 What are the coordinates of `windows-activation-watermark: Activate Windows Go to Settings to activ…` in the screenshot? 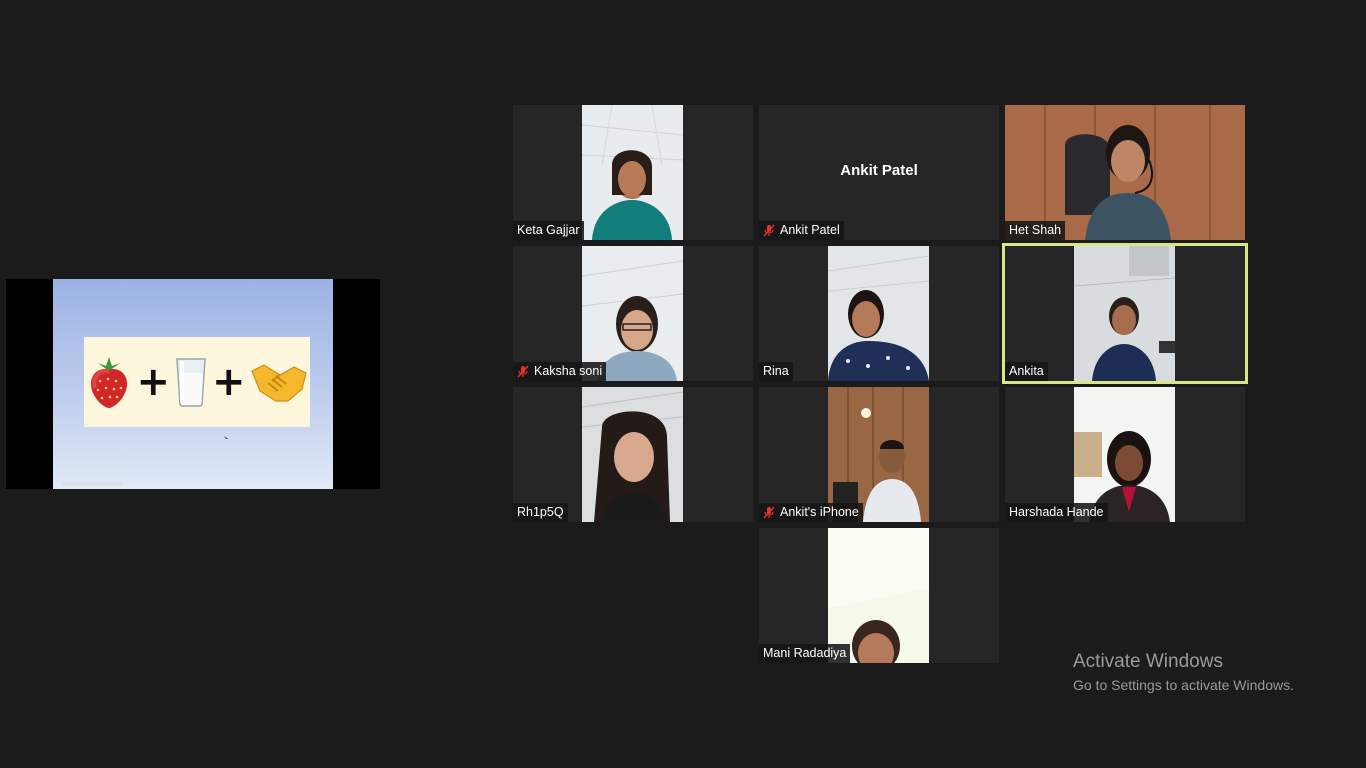 It's located at (1183, 674).